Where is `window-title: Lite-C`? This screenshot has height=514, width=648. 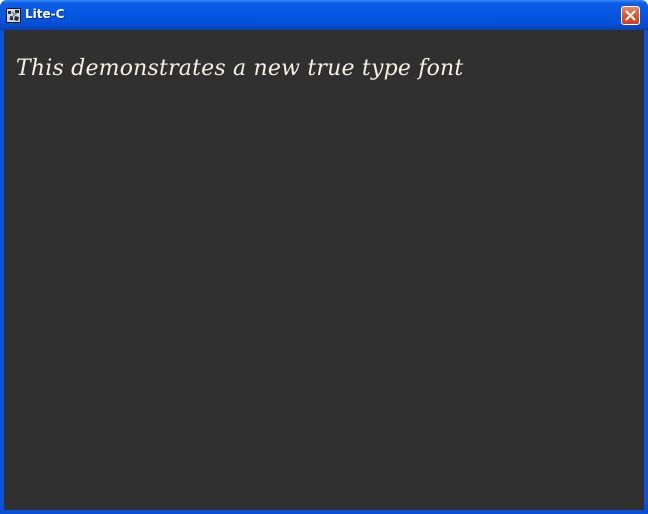 window-title: Lite-C is located at coordinates (45, 14).